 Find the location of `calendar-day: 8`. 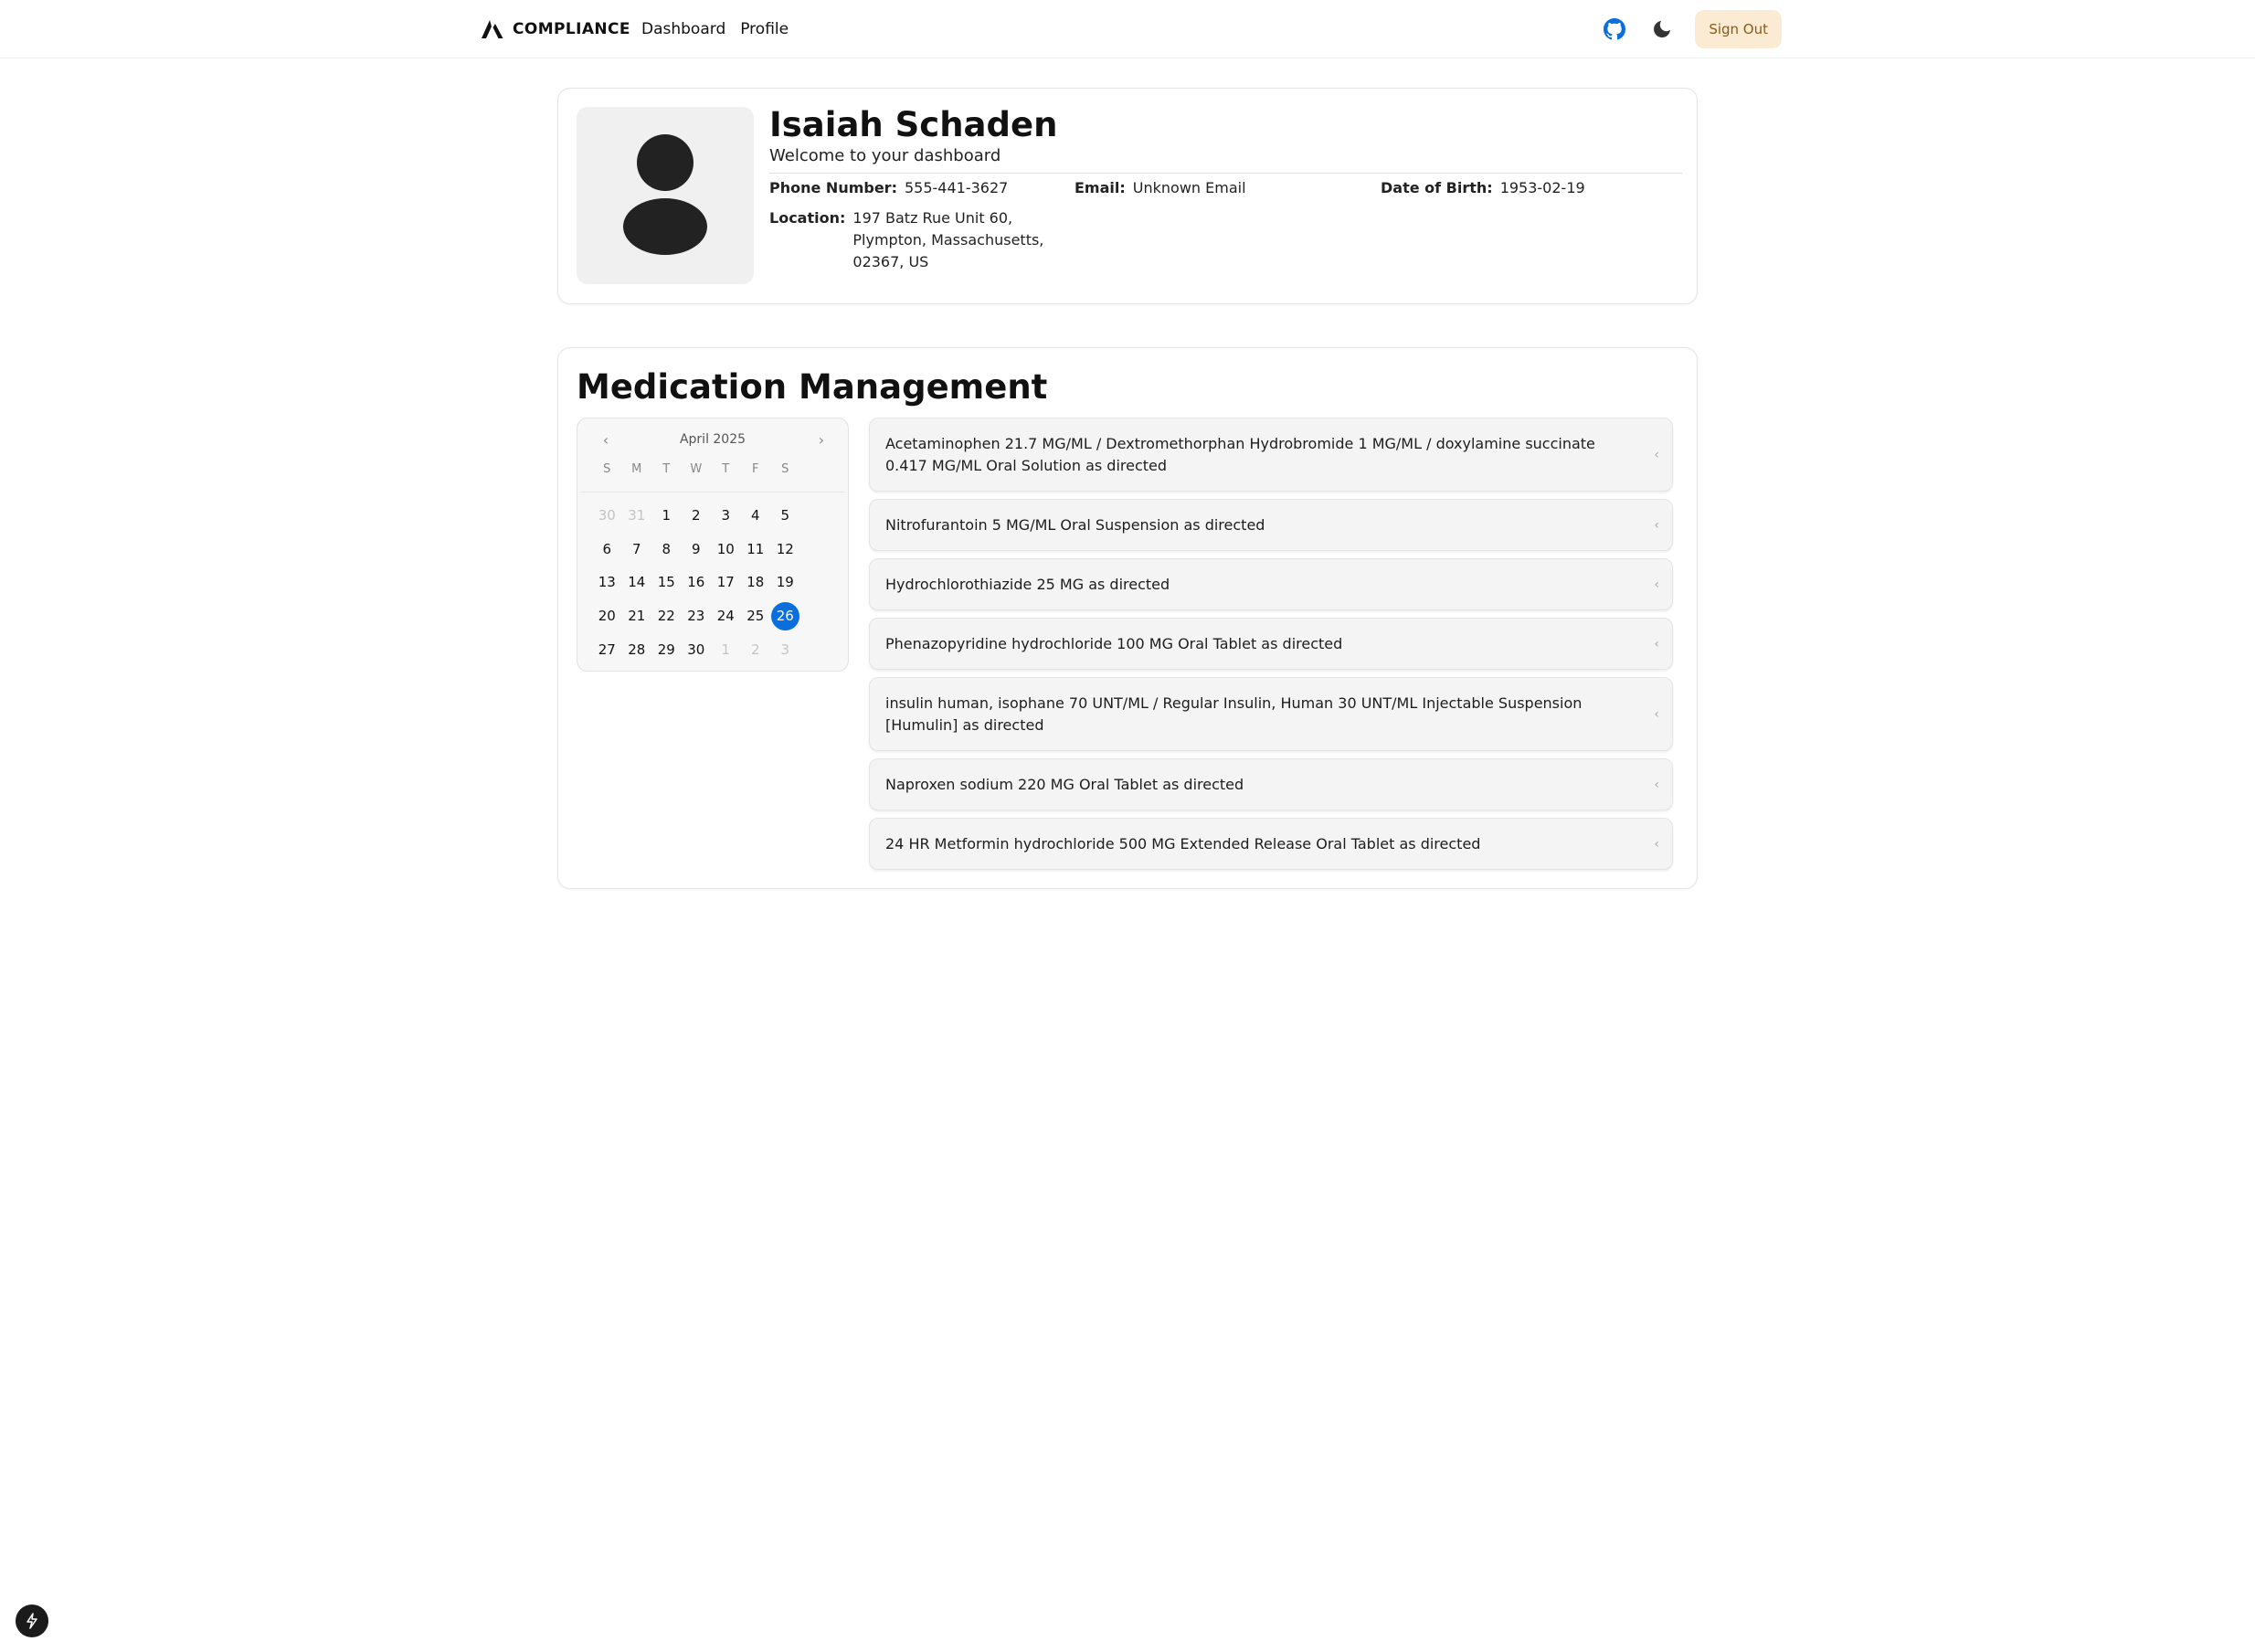

calendar-day: 8 is located at coordinates (666, 550).